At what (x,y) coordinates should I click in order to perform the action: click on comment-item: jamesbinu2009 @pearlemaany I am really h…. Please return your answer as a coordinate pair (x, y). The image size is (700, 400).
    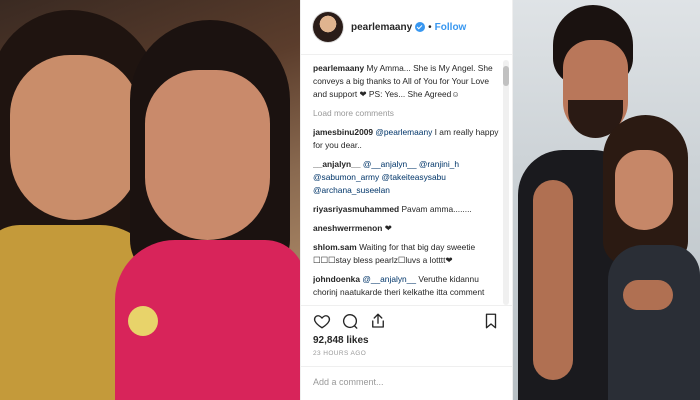
    Looking at the image, I should click on (408, 139).